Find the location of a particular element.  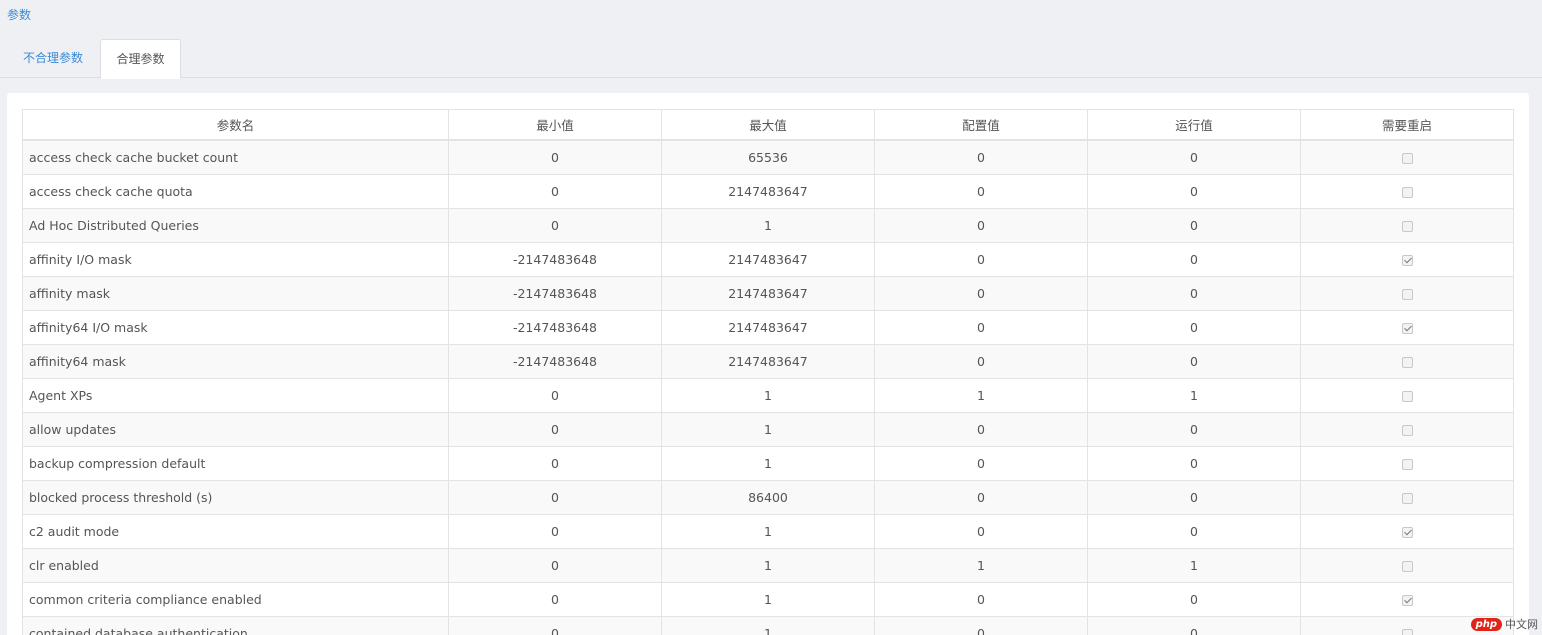

column-header-max: 最大值 is located at coordinates (768, 125).